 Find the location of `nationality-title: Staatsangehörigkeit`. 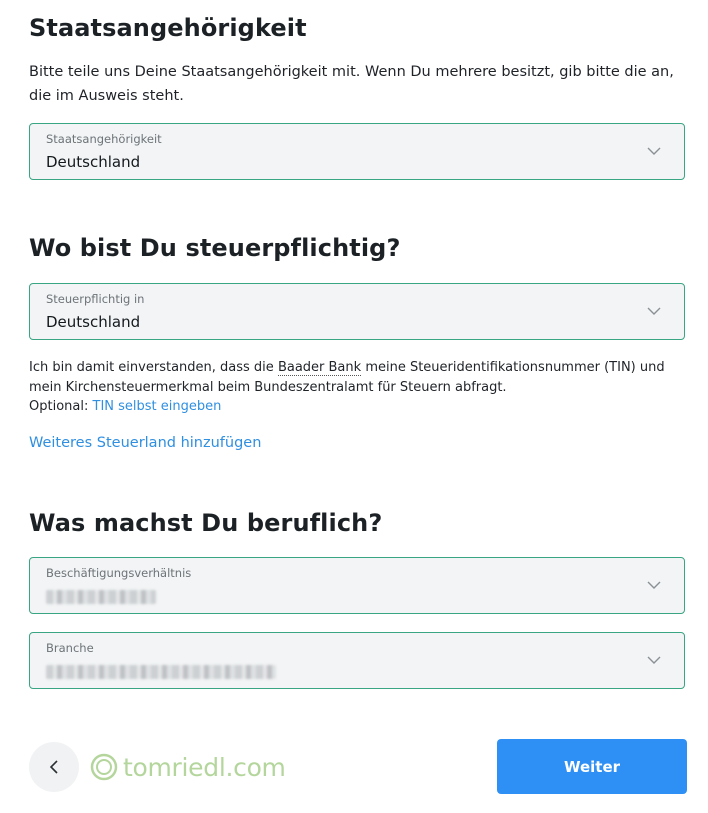

nationality-title: Staatsangehörigkeit is located at coordinates (168, 28).